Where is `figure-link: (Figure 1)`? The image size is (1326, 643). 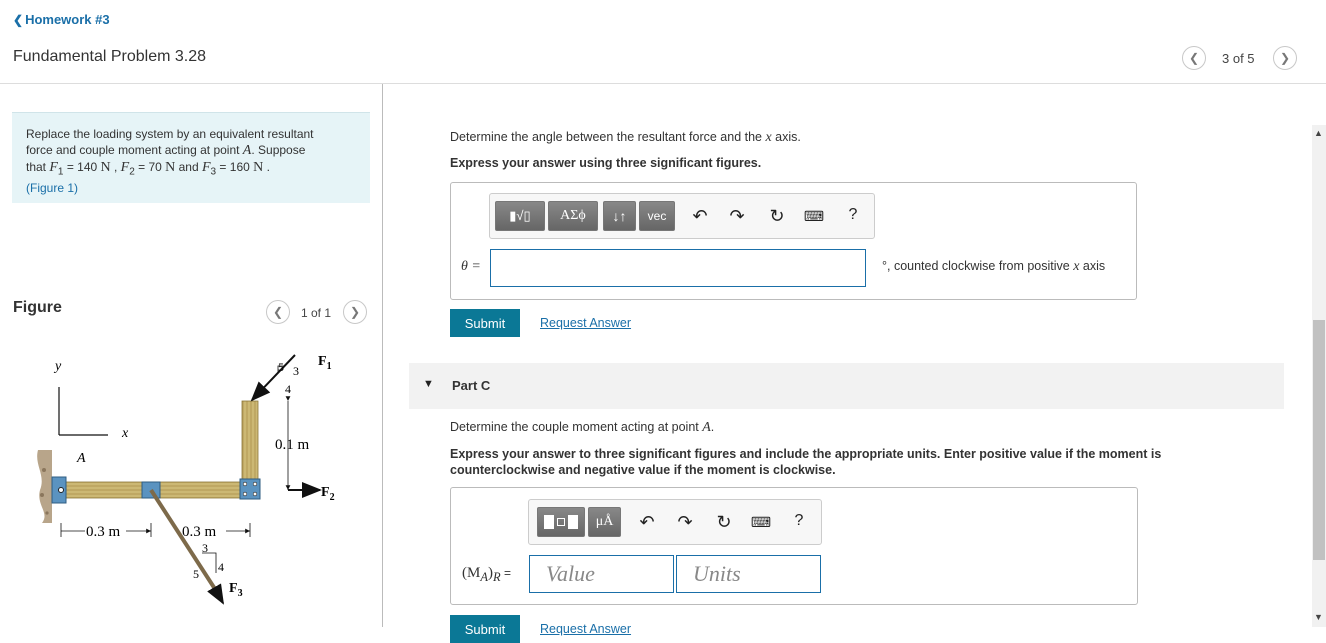
figure-link: (Figure 1) is located at coordinates (52, 188).